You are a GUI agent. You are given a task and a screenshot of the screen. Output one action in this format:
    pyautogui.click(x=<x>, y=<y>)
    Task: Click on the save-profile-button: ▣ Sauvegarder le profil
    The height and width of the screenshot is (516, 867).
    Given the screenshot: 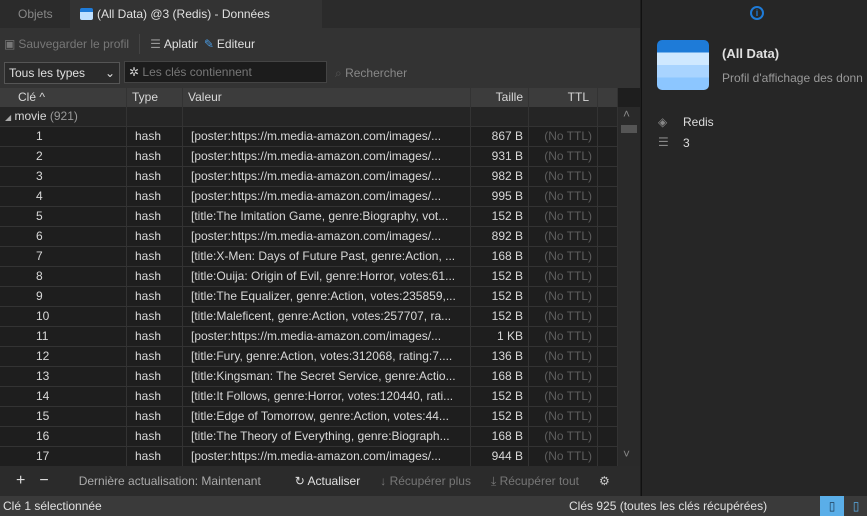 What is the action you would take?
    pyautogui.click(x=66, y=44)
    